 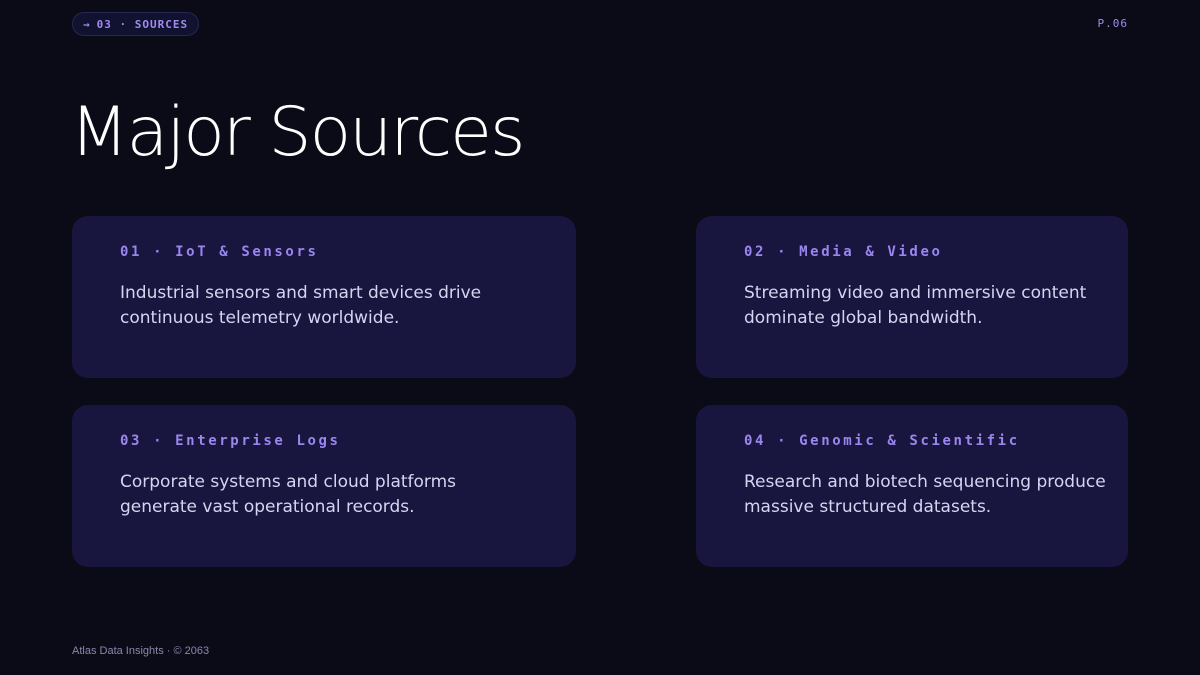 What do you see at coordinates (882, 441) in the screenshot?
I see `card-label: 04 · Genomic & Scientific` at bounding box center [882, 441].